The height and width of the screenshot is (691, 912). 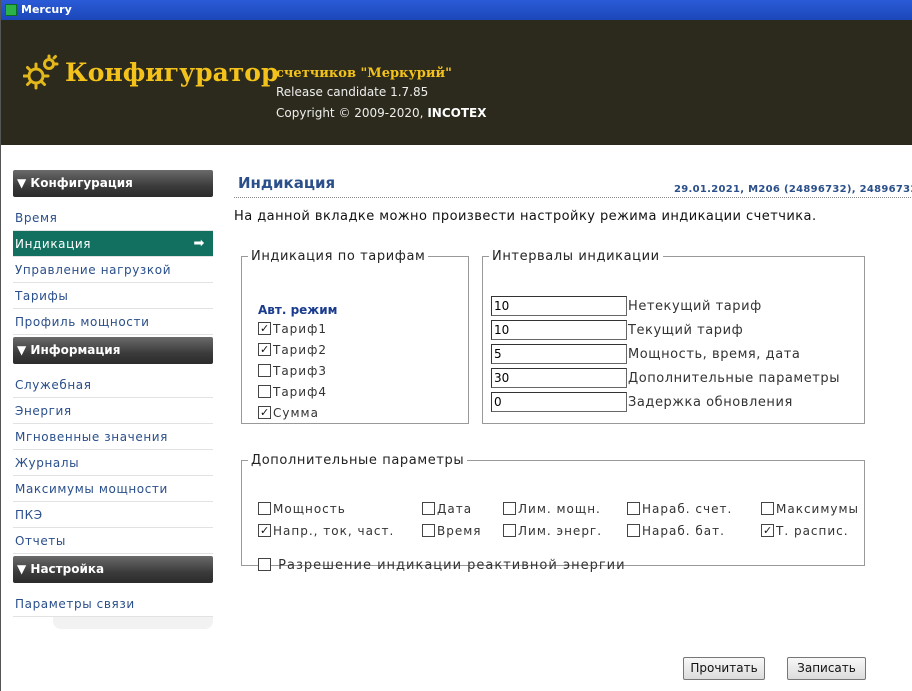 What do you see at coordinates (172, 72) in the screenshot?
I see `app-logo-title: Конфигуратор` at bounding box center [172, 72].